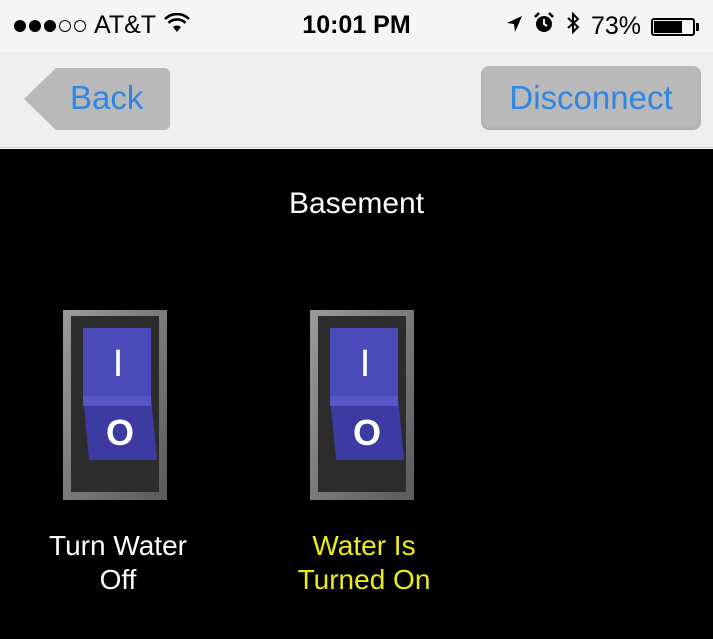  I want to click on switch-label-line: Turn Water, so click(118, 545).